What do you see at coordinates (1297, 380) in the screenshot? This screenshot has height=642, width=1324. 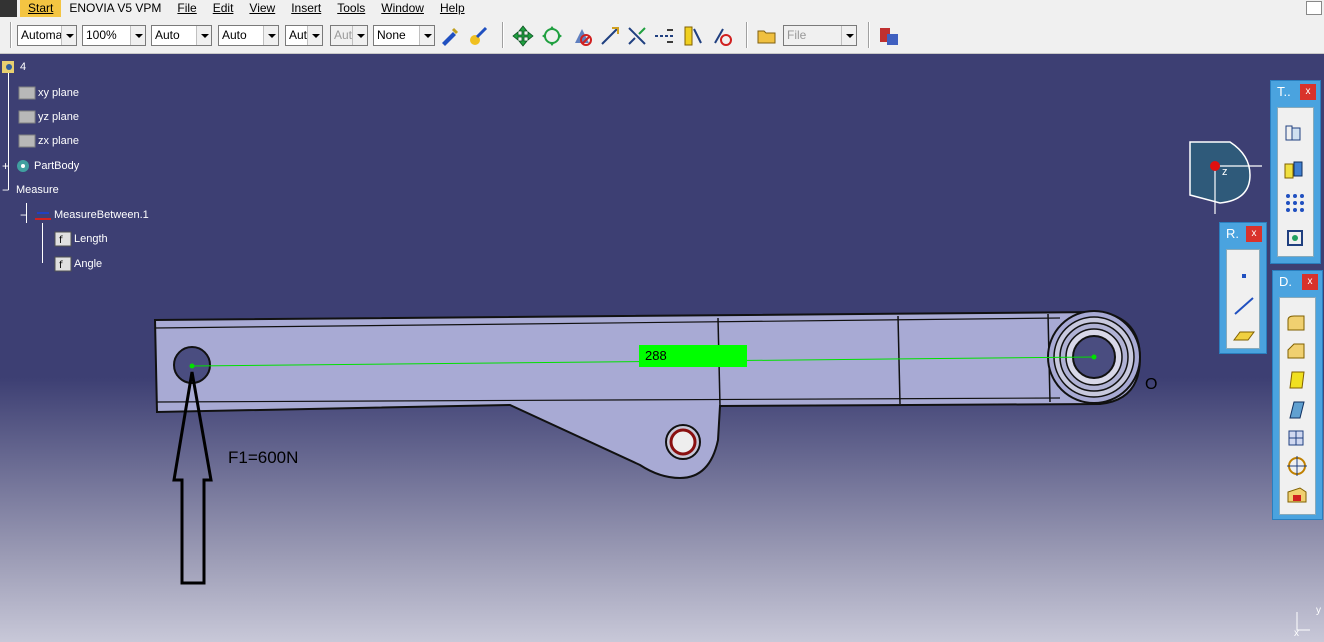 I see `draft-icon` at bounding box center [1297, 380].